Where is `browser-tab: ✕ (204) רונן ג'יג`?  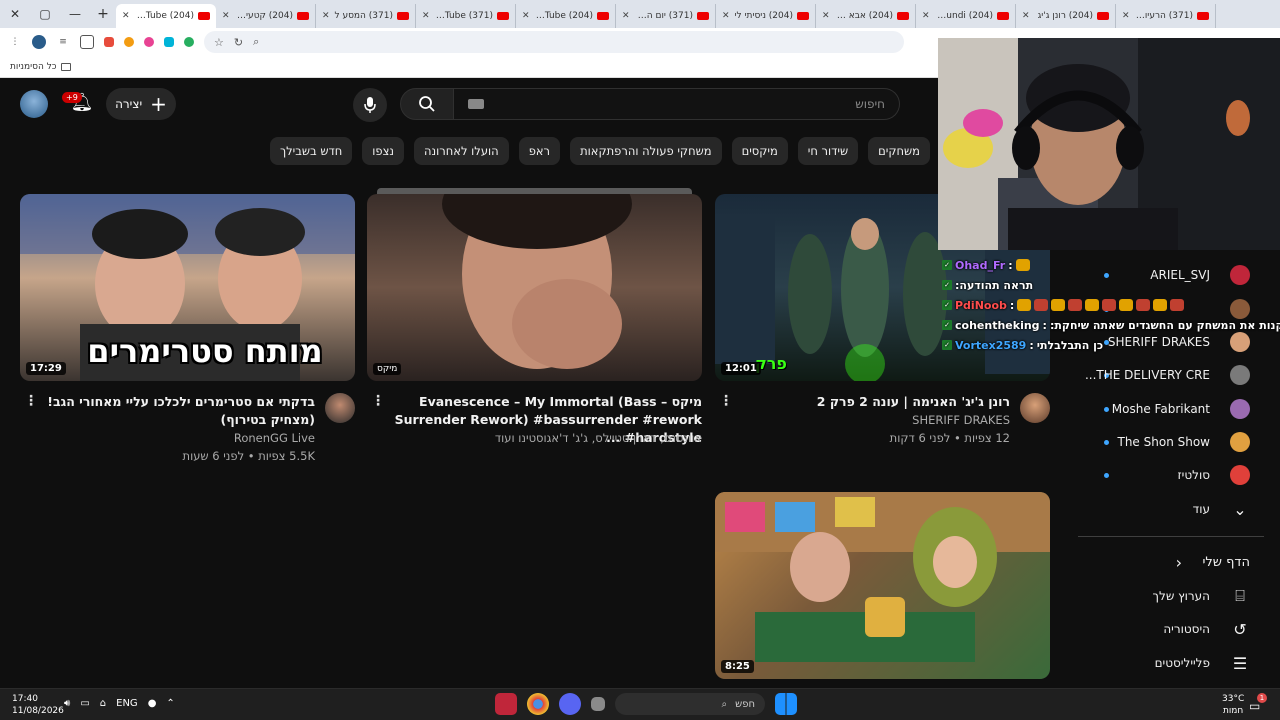
browser-tab: ✕ (204) רונן ג'יג is located at coordinates (1066, 16).